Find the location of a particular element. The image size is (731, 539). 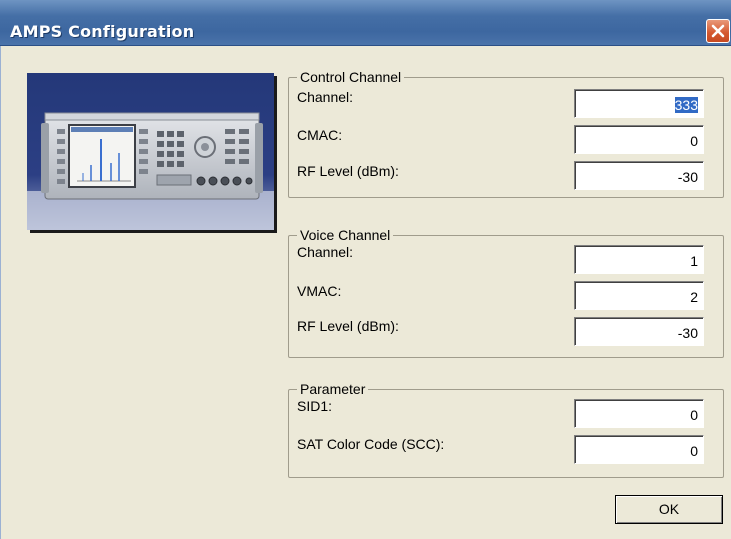

cmac-label: CMAC: is located at coordinates (320, 135).